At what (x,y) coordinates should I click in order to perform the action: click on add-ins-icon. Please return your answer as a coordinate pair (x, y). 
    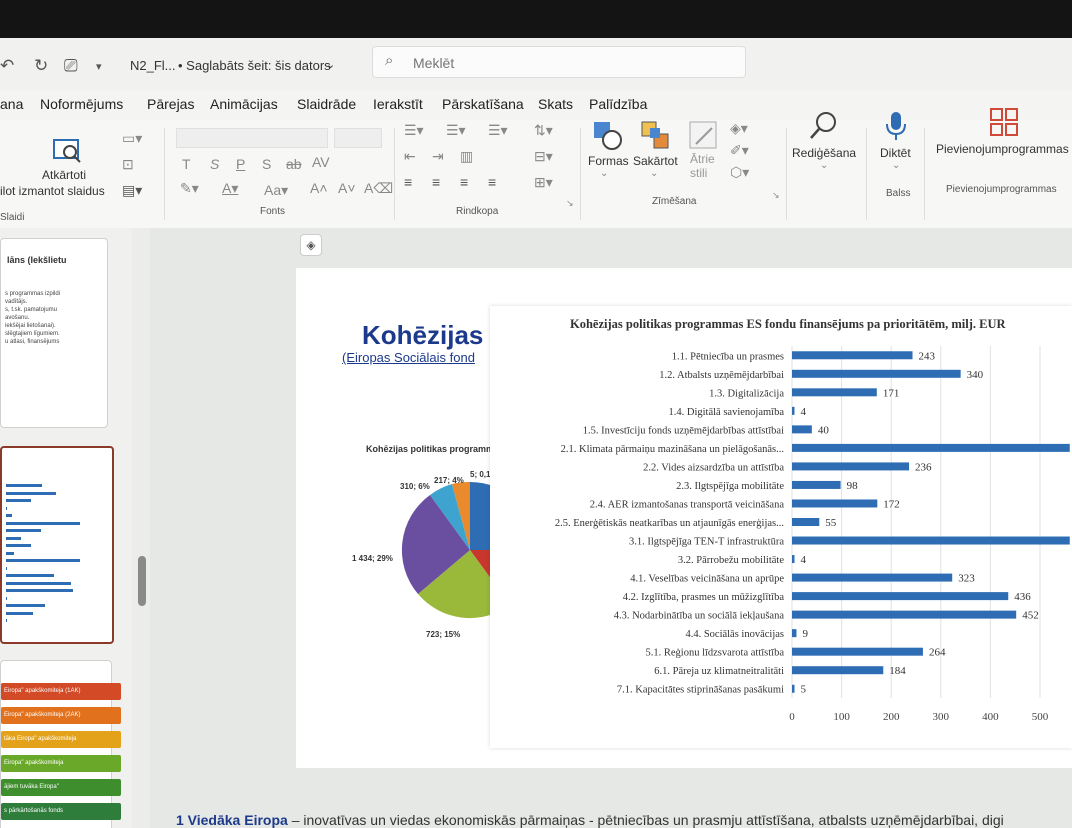
    Looking at the image, I should click on (1004, 122).